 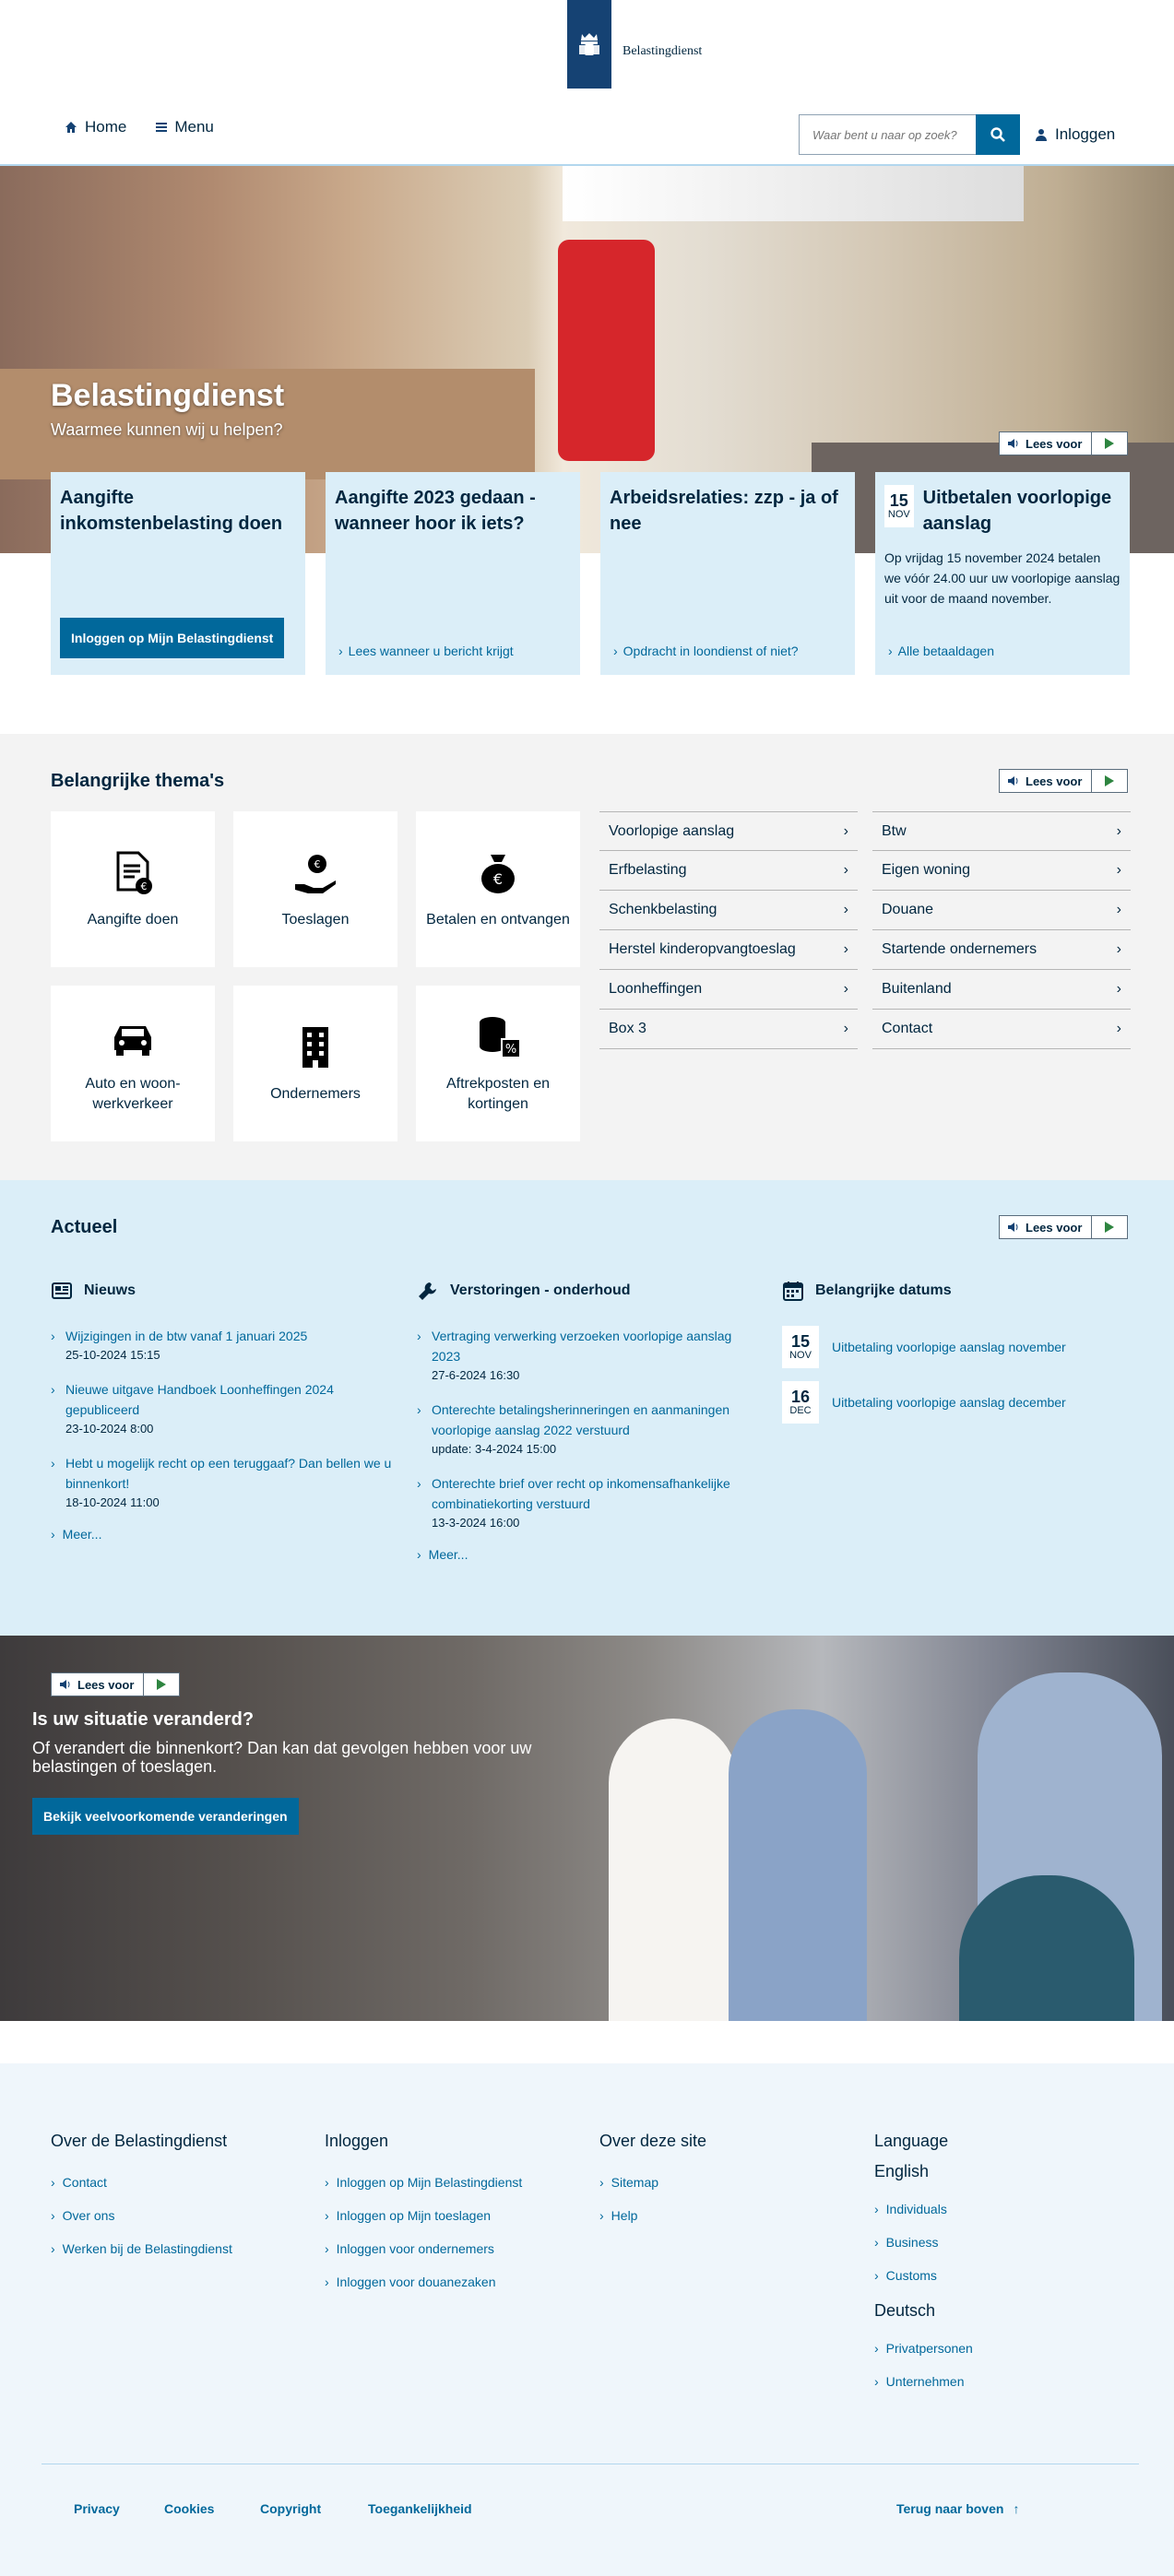 What do you see at coordinates (905, 2310) in the screenshot?
I see `language-deutsch: Deutsch` at bounding box center [905, 2310].